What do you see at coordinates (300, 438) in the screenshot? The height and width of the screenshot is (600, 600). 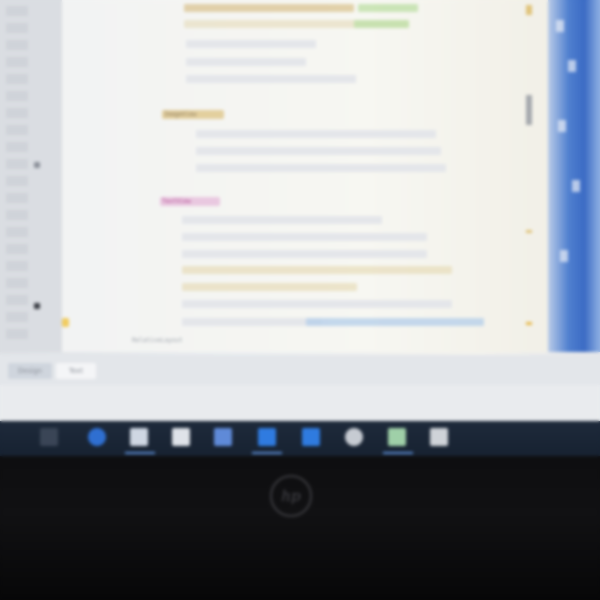 I see `taskbar` at bounding box center [300, 438].